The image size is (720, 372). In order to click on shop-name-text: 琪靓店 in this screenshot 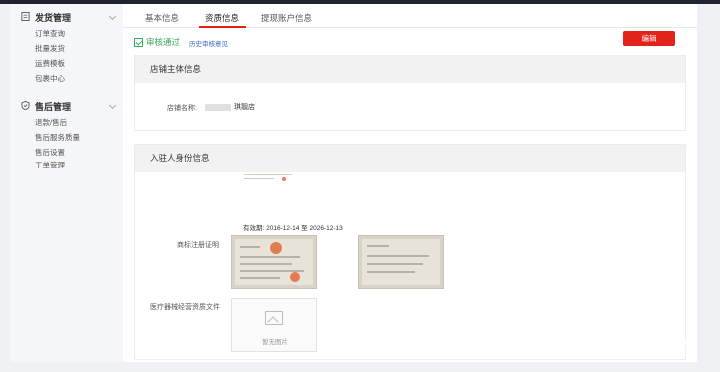, I will do `click(244, 107)`.